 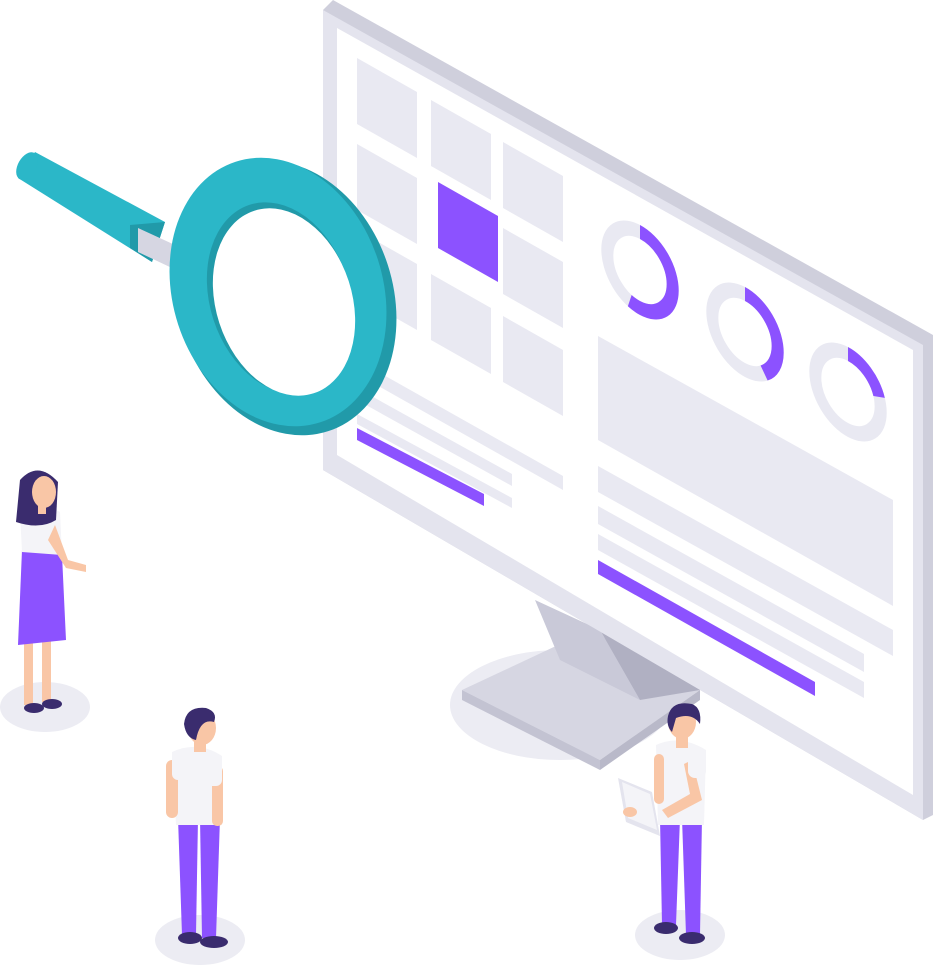 I want to click on skirt, so click(x=42, y=597).